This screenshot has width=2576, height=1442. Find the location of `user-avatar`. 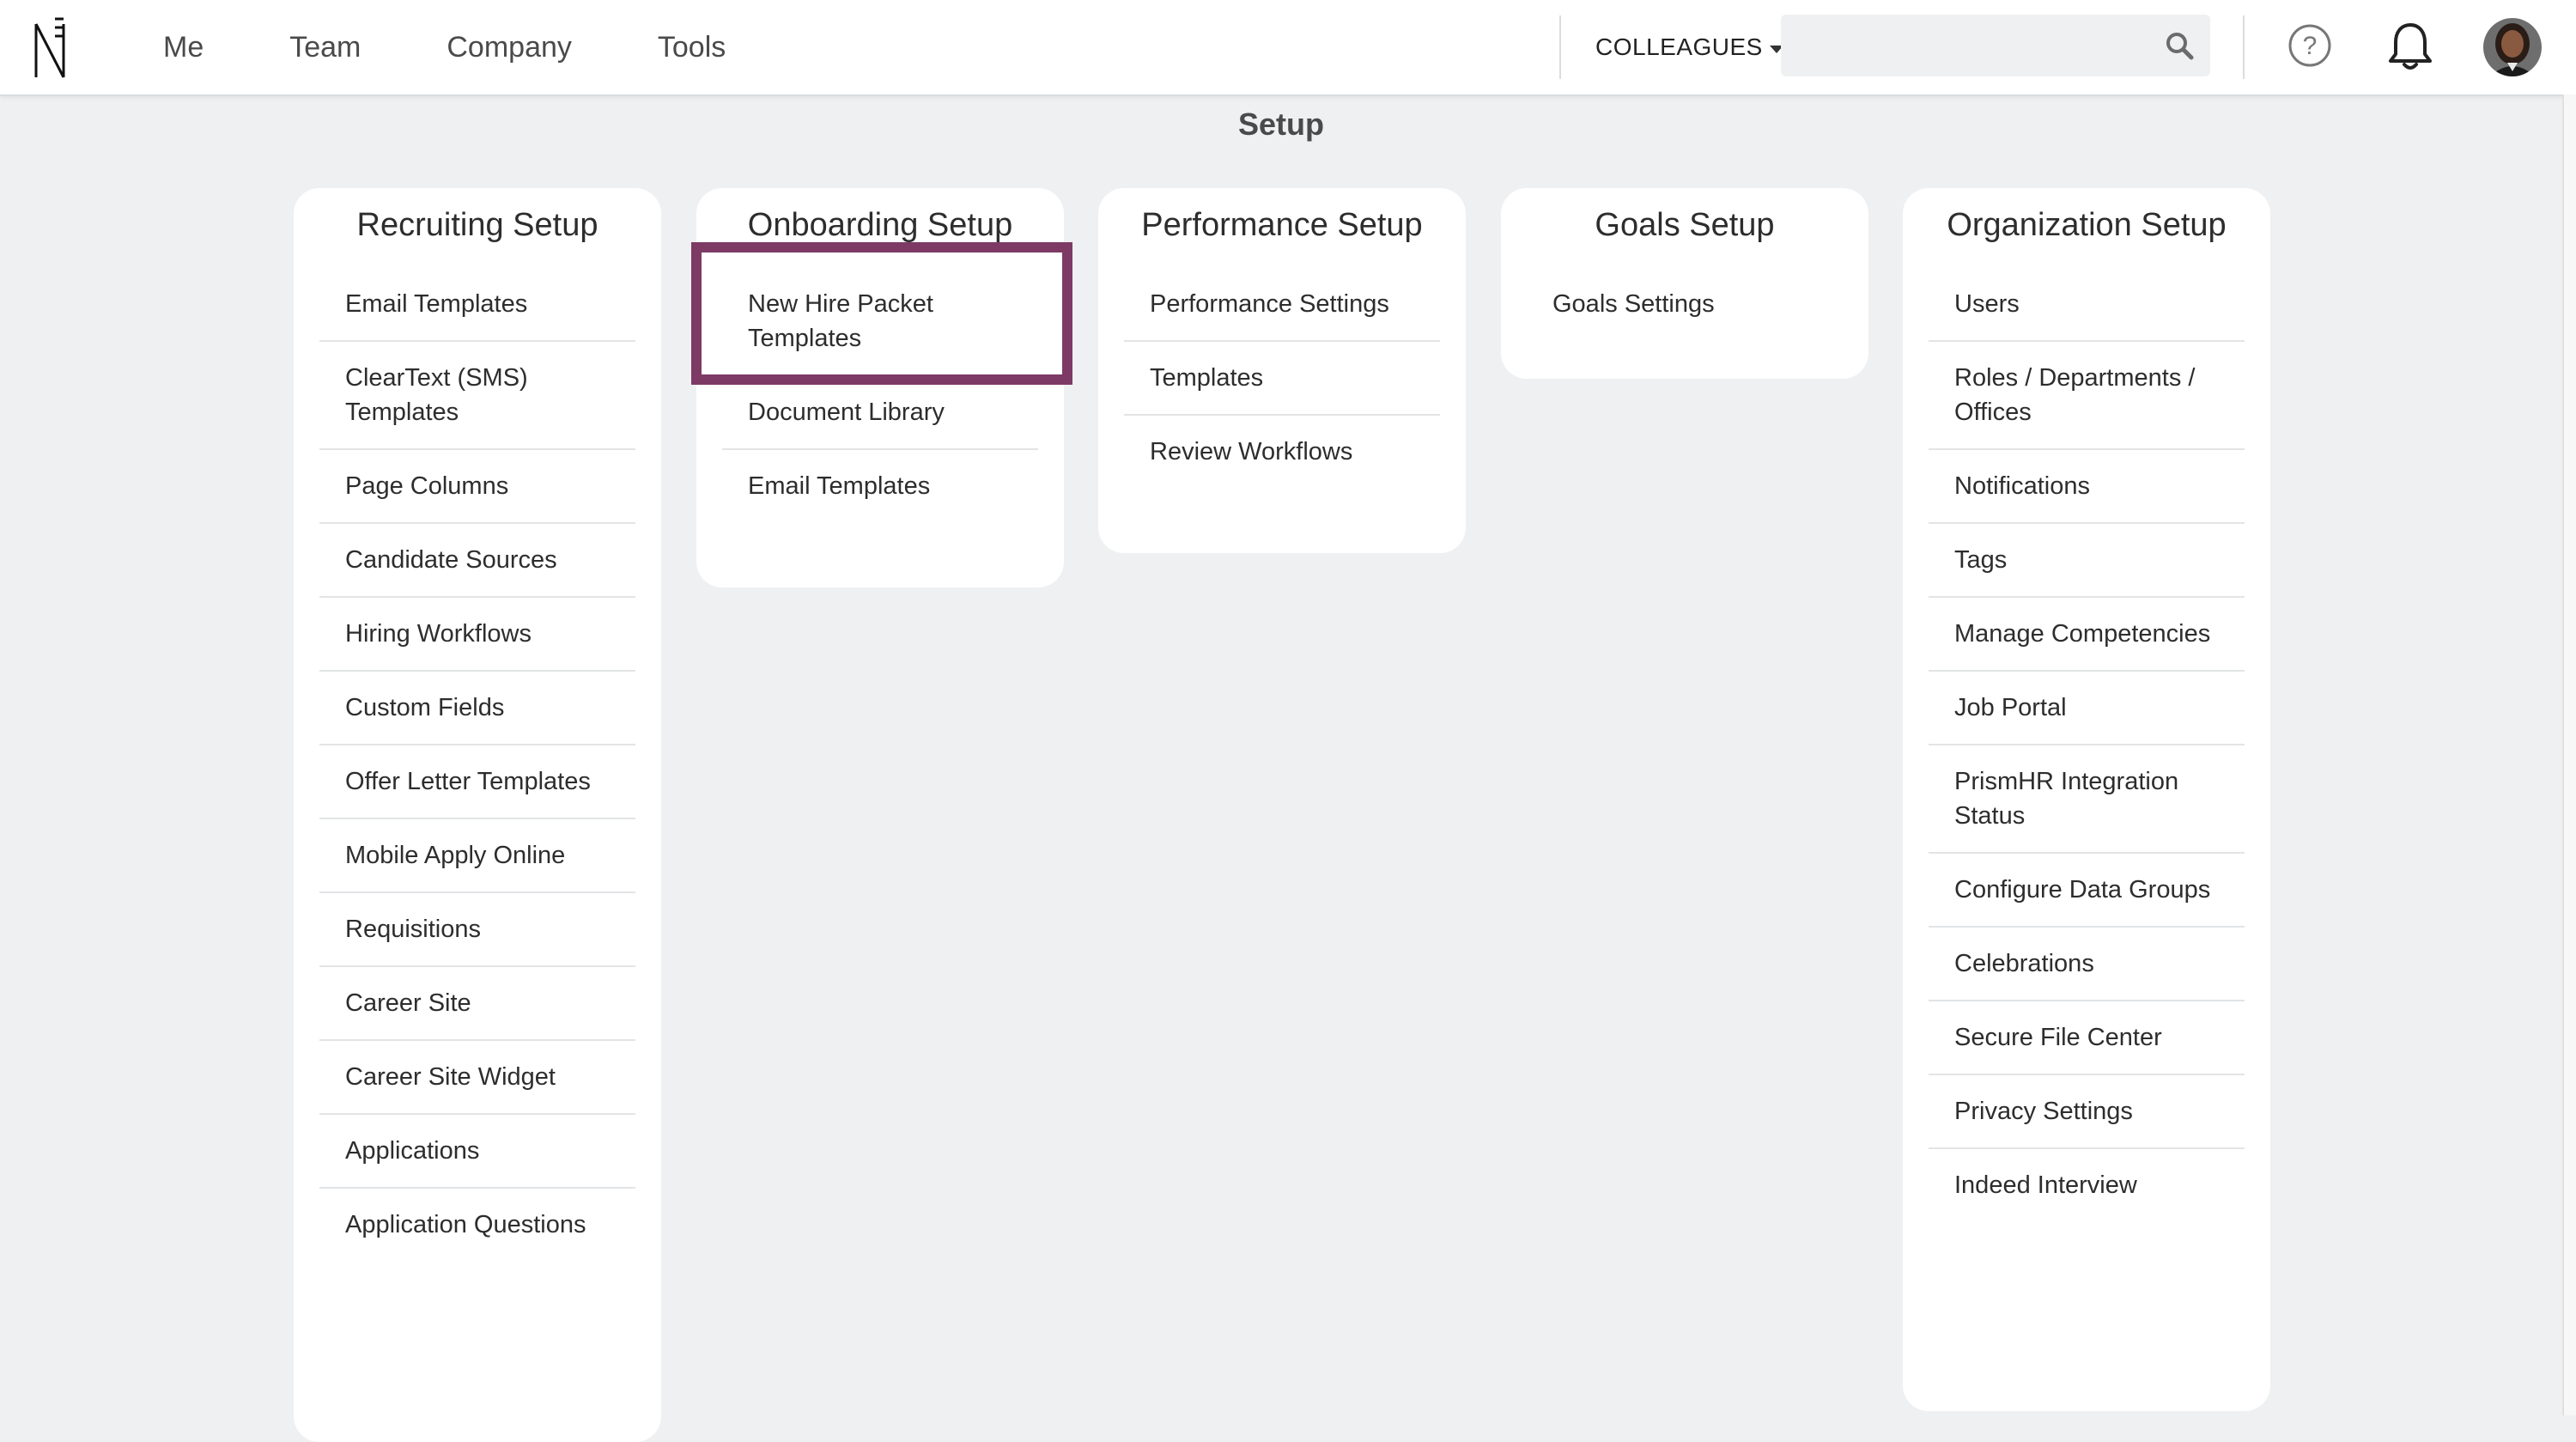

user-avatar is located at coordinates (2513, 47).